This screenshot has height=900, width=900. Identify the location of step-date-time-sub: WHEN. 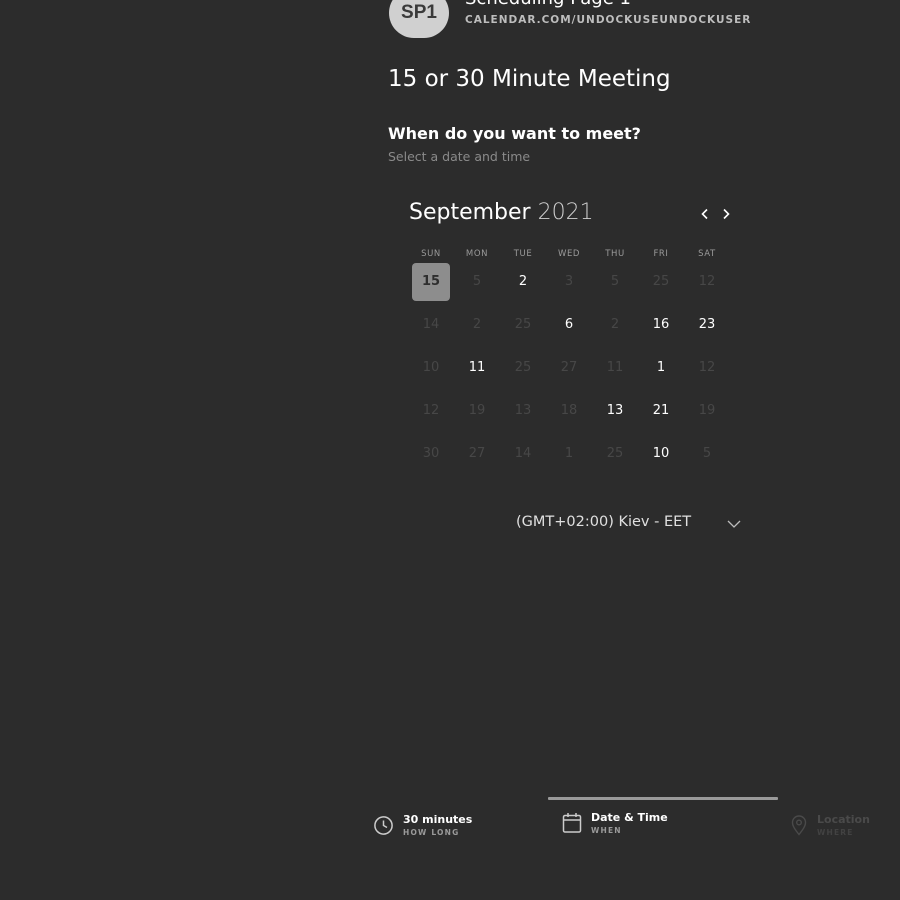
(606, 830).